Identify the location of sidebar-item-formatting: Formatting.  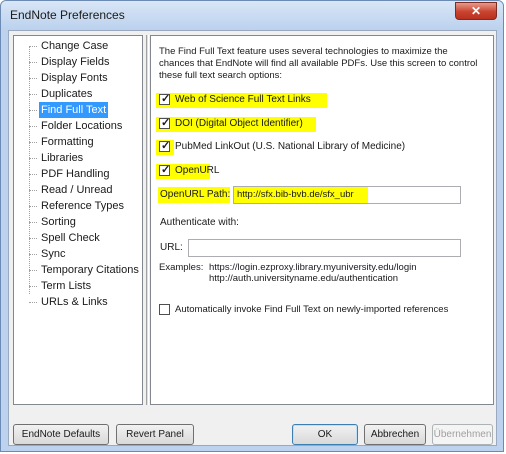
(85, 142).